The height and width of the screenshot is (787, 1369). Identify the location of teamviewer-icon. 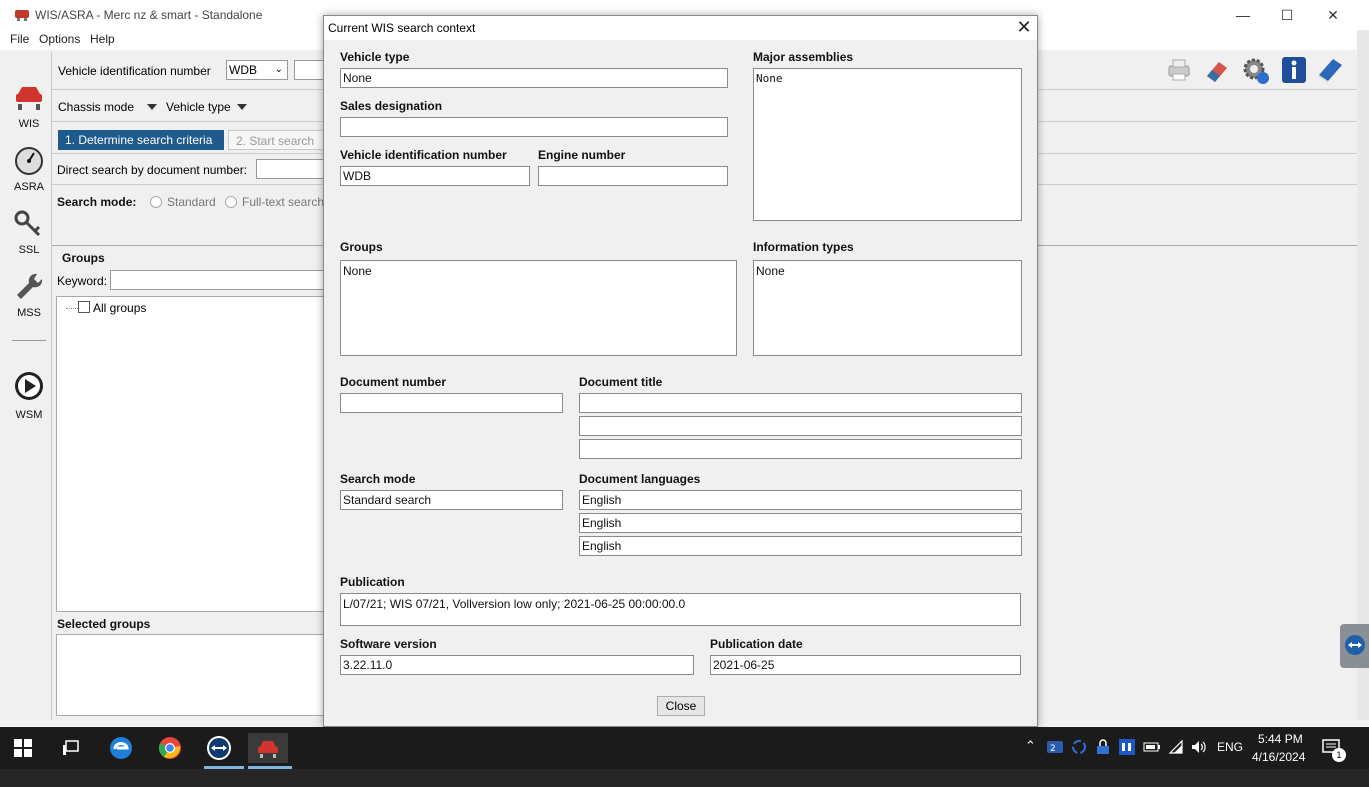
(219, 748).